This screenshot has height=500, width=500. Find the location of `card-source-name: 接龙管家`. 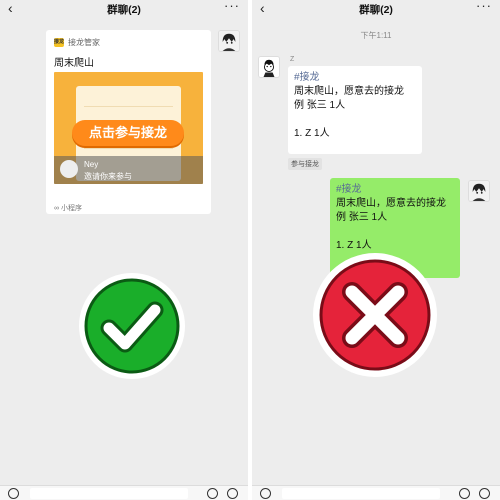

card-source-name: 接龙管家 is located at coordinates (84, 42).